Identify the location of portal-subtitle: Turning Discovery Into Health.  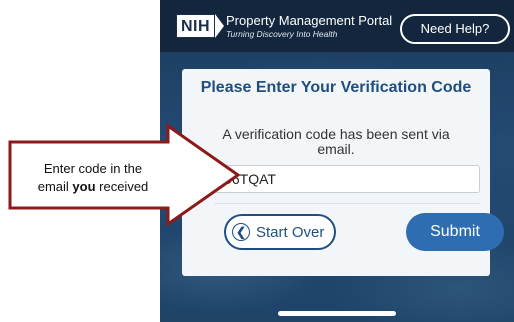
(282, 34).